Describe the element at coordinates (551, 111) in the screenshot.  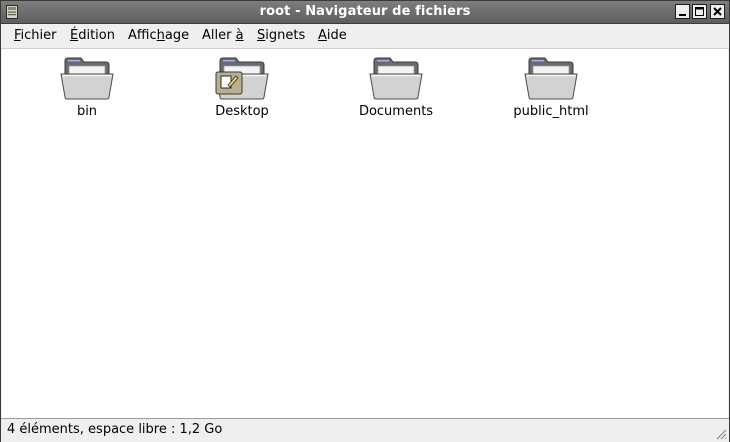
I see `file-label: public_html` at that location.